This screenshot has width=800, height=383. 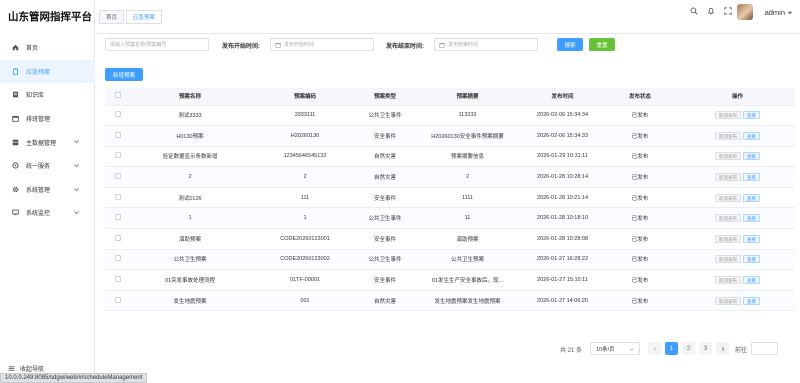 I want to click on sidebar-item-system-management: 系统管理, so click(x=47, y=190).